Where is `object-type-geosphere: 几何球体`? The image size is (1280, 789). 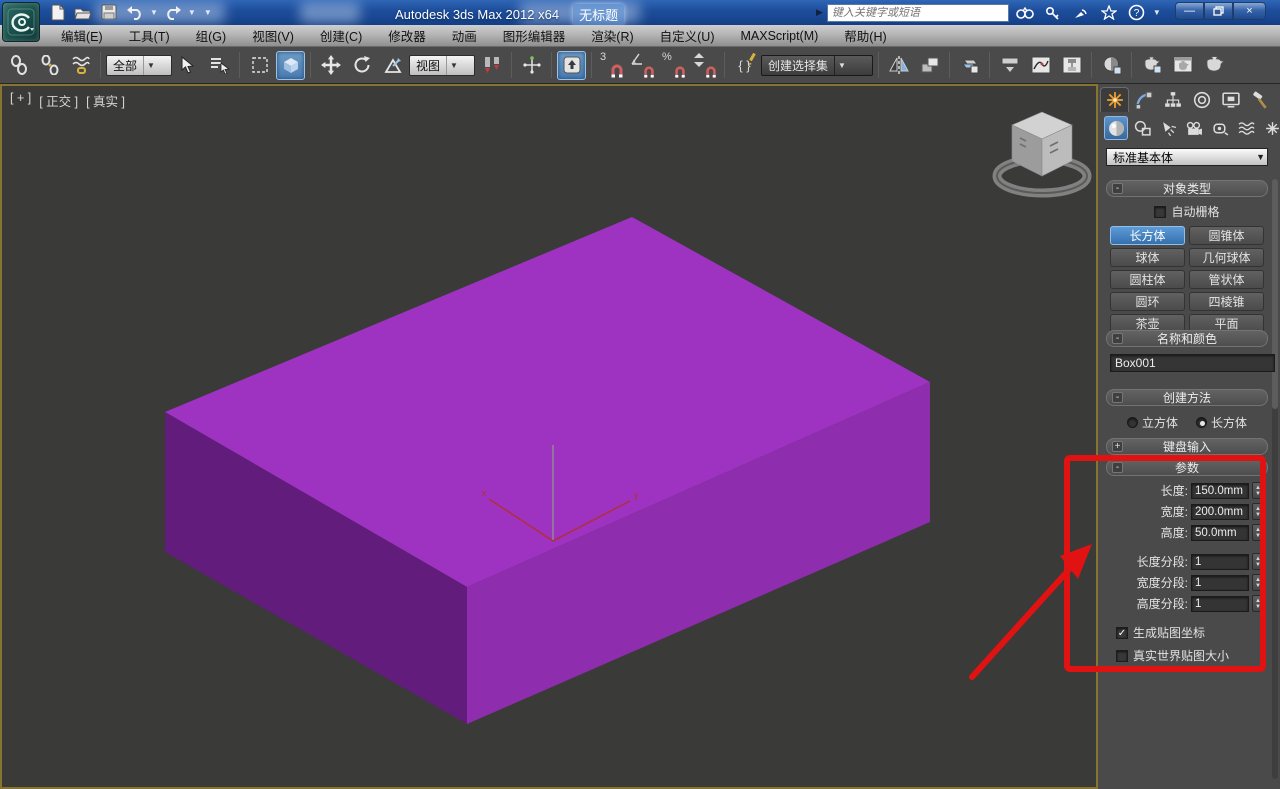
object-type-geosphere: 几何球体 is located at coordinates (1226, 257).